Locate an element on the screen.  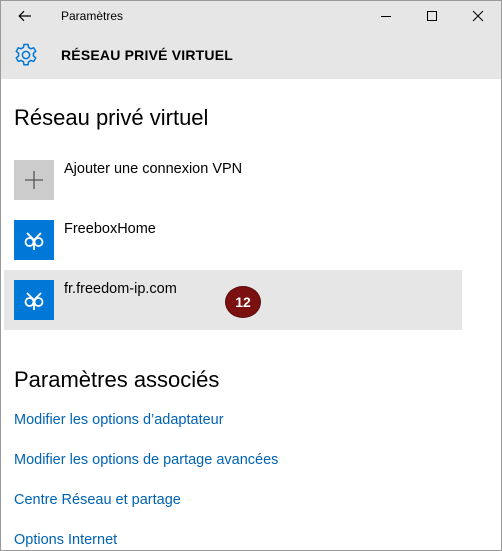
window-title: Paramètres is located at coordinates (92, 16).